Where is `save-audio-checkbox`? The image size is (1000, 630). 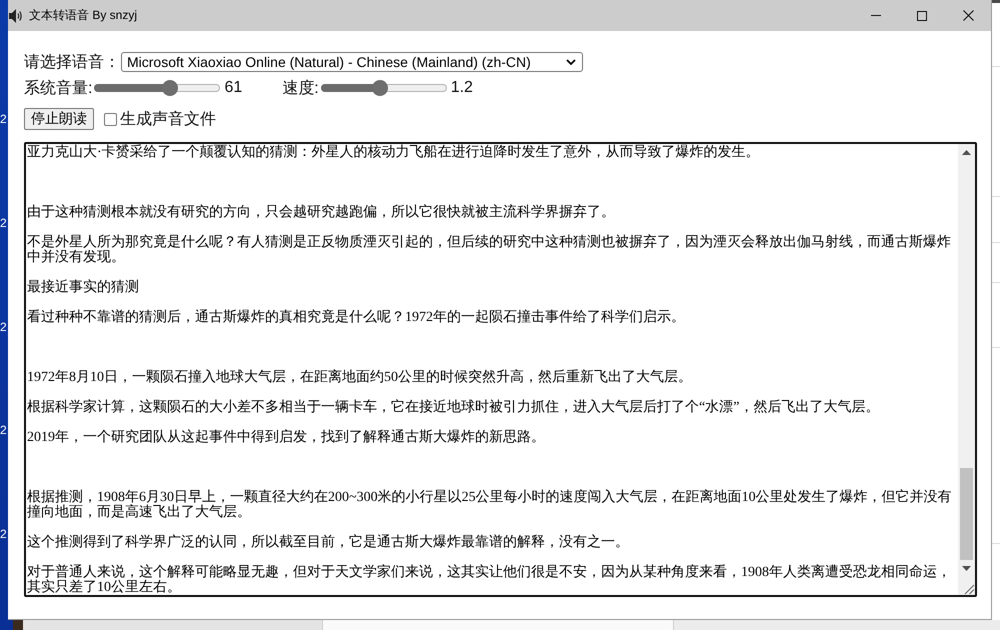 save-audio-checkbox is located at coordinates (110, 119).